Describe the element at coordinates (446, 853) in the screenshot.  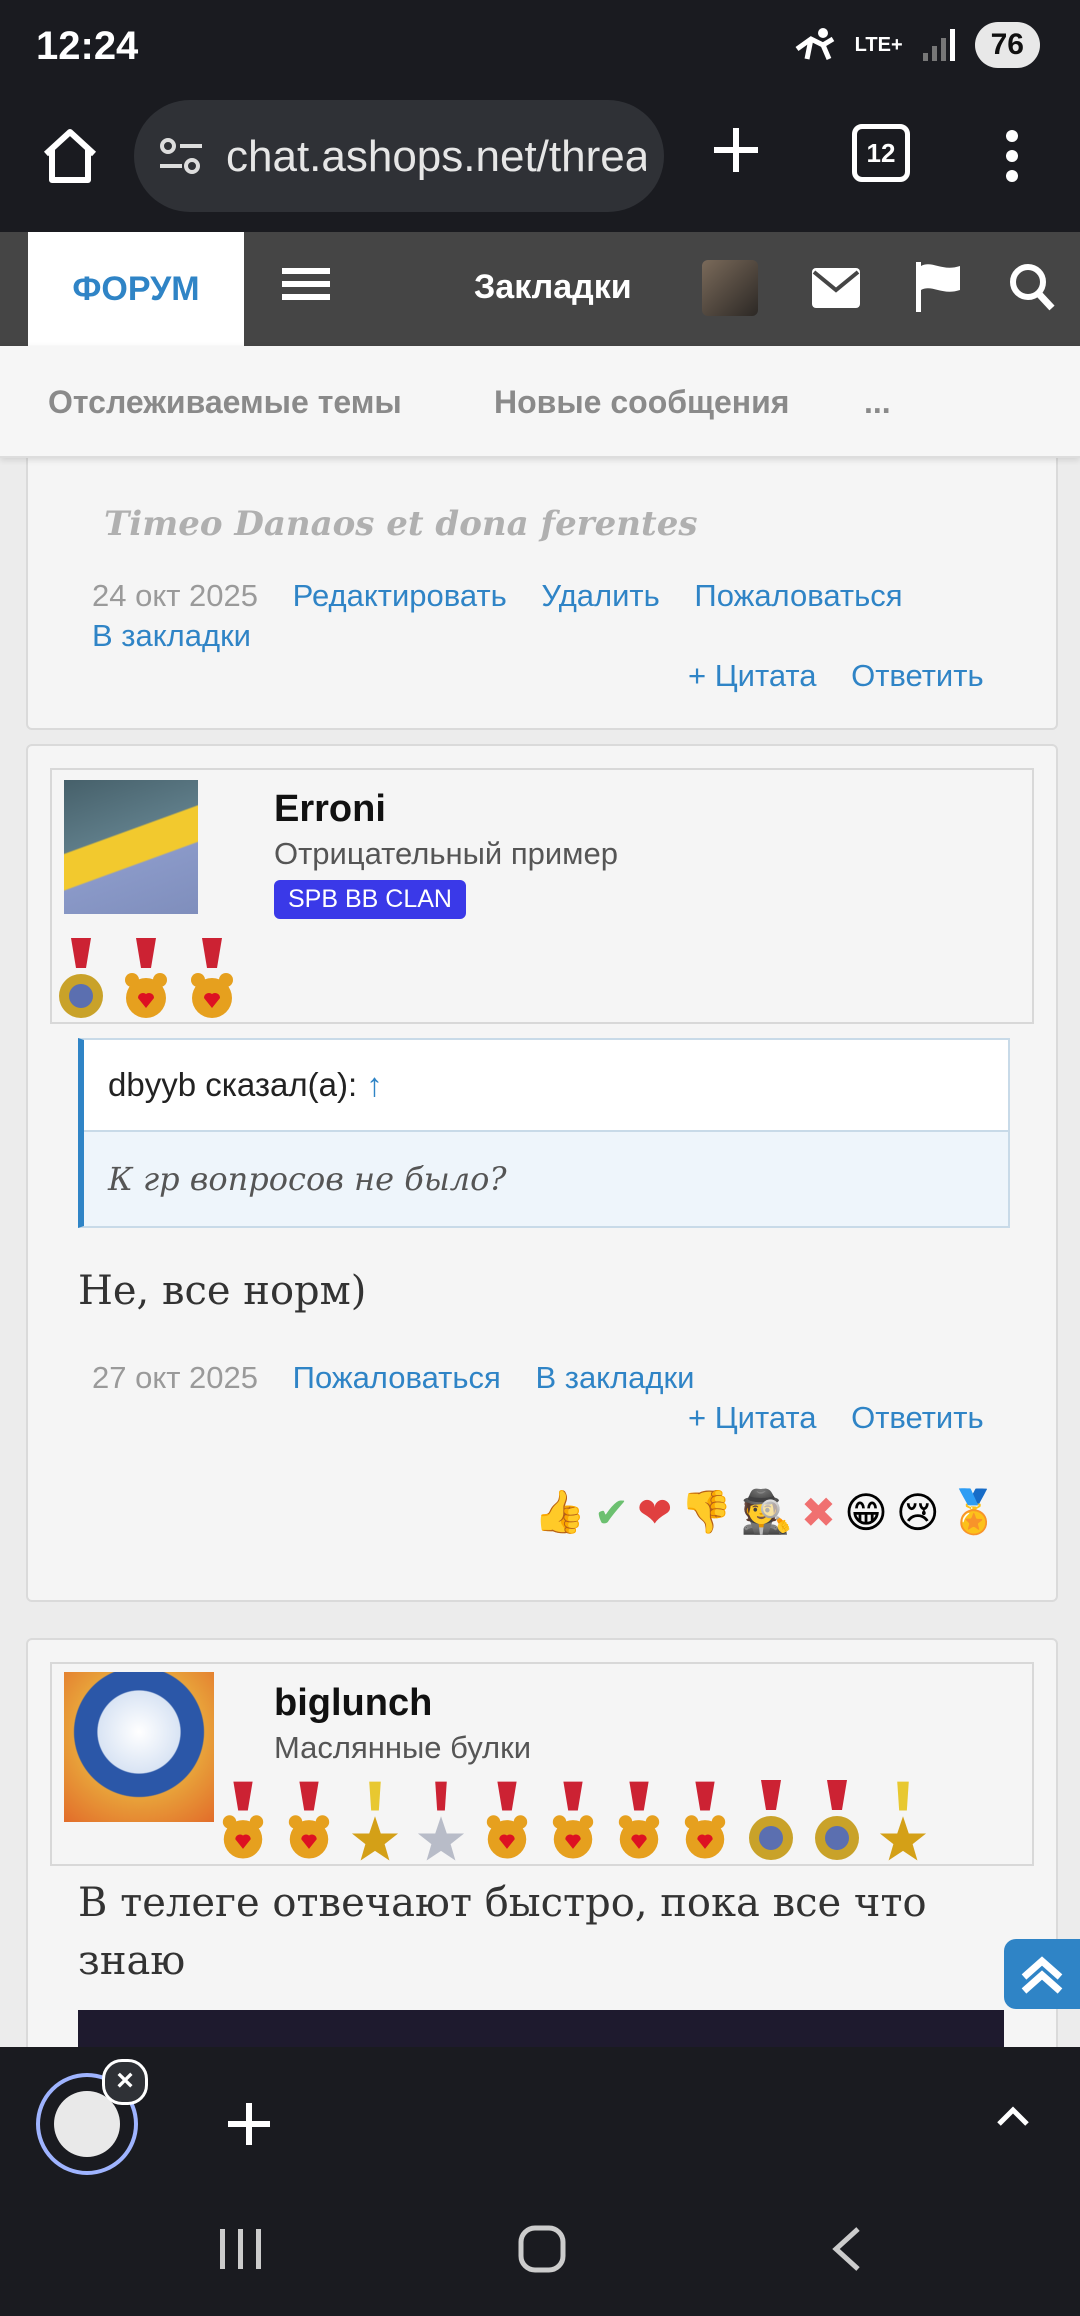
I see `user-title: Отрицательный пример` at that location.